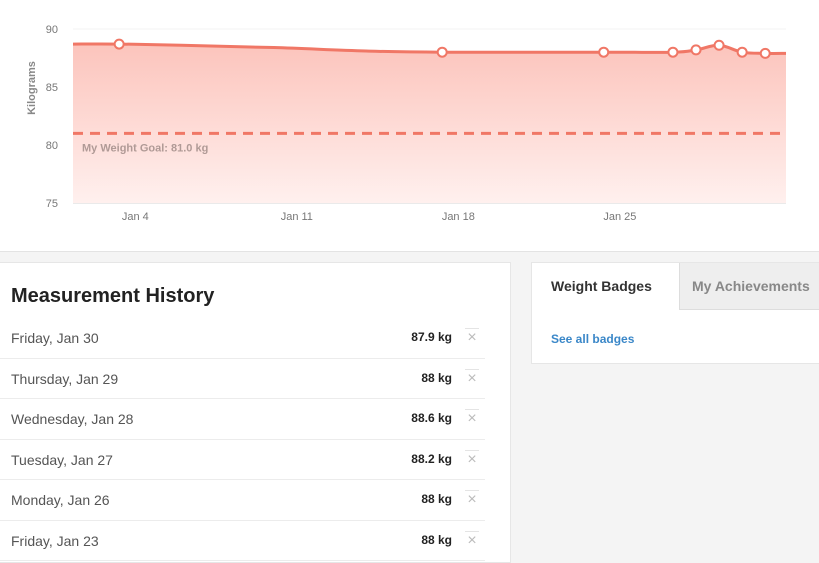 The image size is (819, 563). Describe the element at coordinates (55, 540) in the screenshot. I see `measurement-date: Friday, Jan 23` at that location.